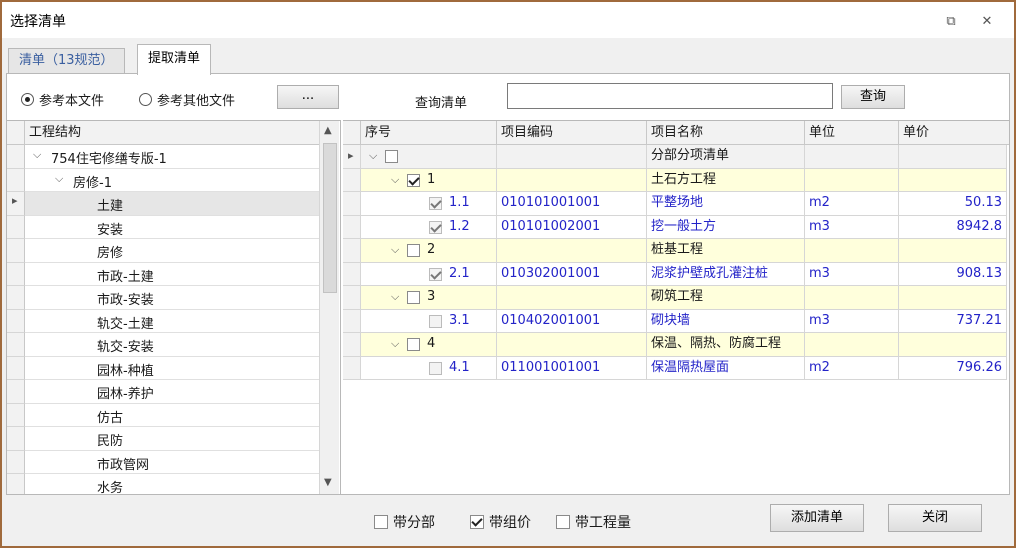 This screenshot has width=1016, height=548. Describe the element at coordinates (329, 307) in the screenshot. I see `tree-scrollbar: ▲ ▼` at that location.